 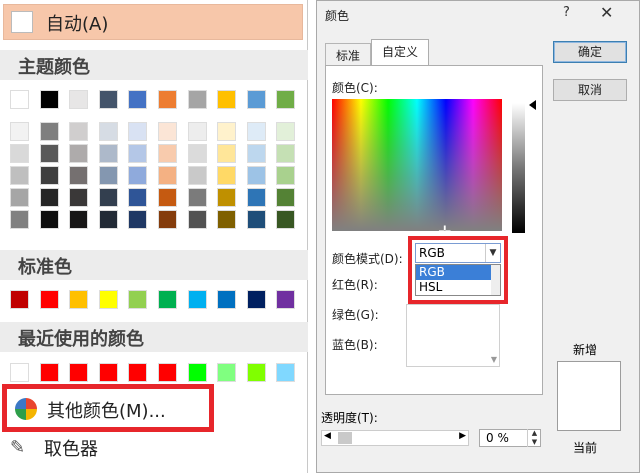 I want to click on ok-button: 确定, so click(x=590, y=52).